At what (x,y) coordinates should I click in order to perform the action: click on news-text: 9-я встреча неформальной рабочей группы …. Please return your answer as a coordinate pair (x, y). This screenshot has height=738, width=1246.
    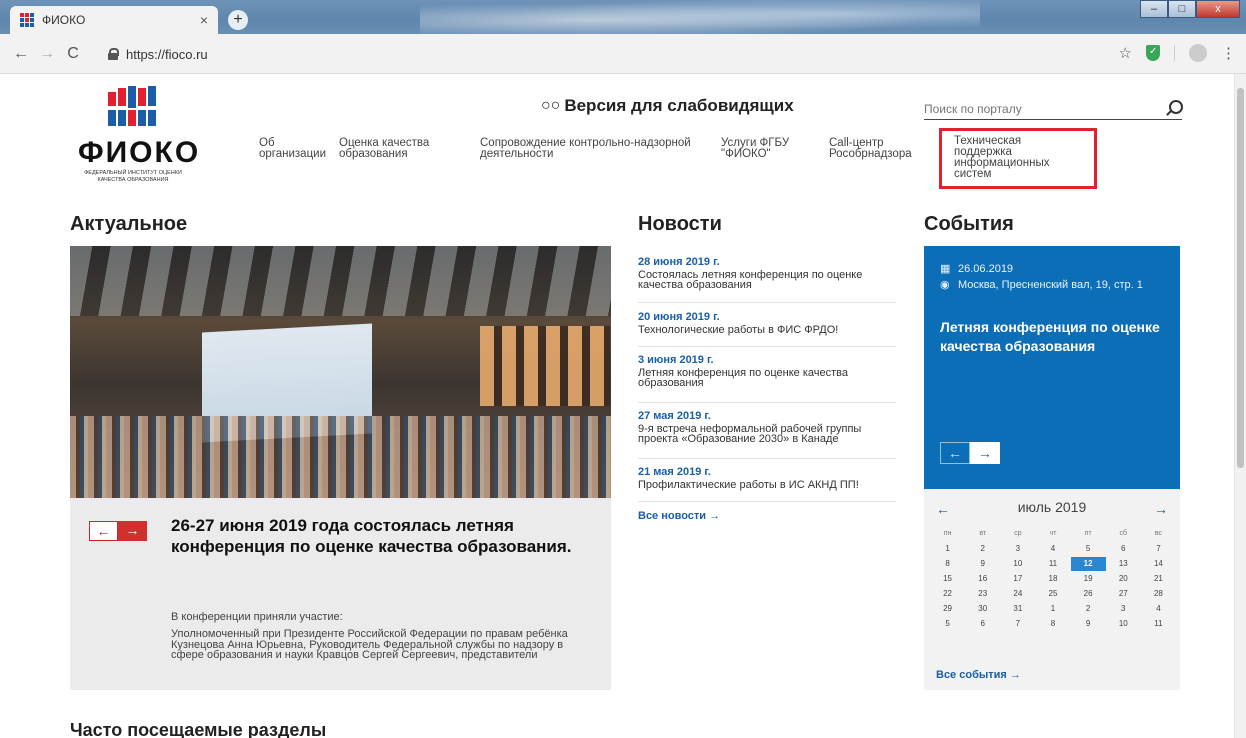
    Looking at the image, I should click on (767, 434).